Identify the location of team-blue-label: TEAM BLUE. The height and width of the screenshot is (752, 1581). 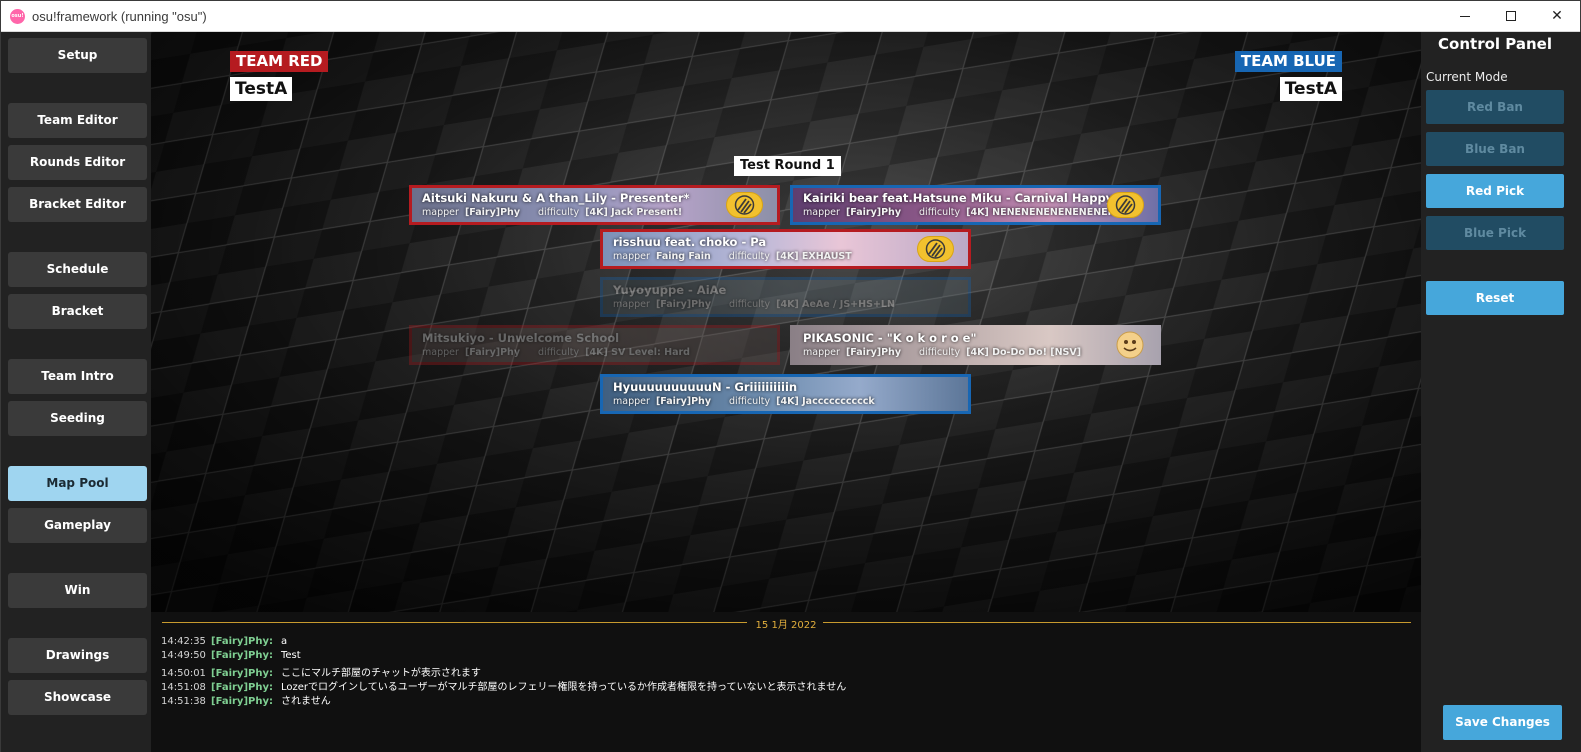
(1288, 61).